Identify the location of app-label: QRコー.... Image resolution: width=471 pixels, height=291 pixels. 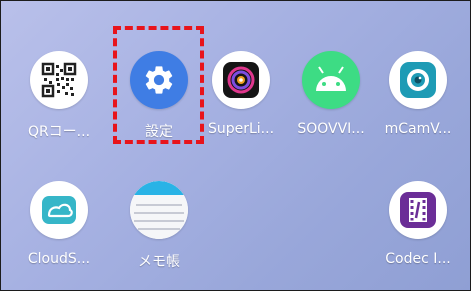
(59, 132).